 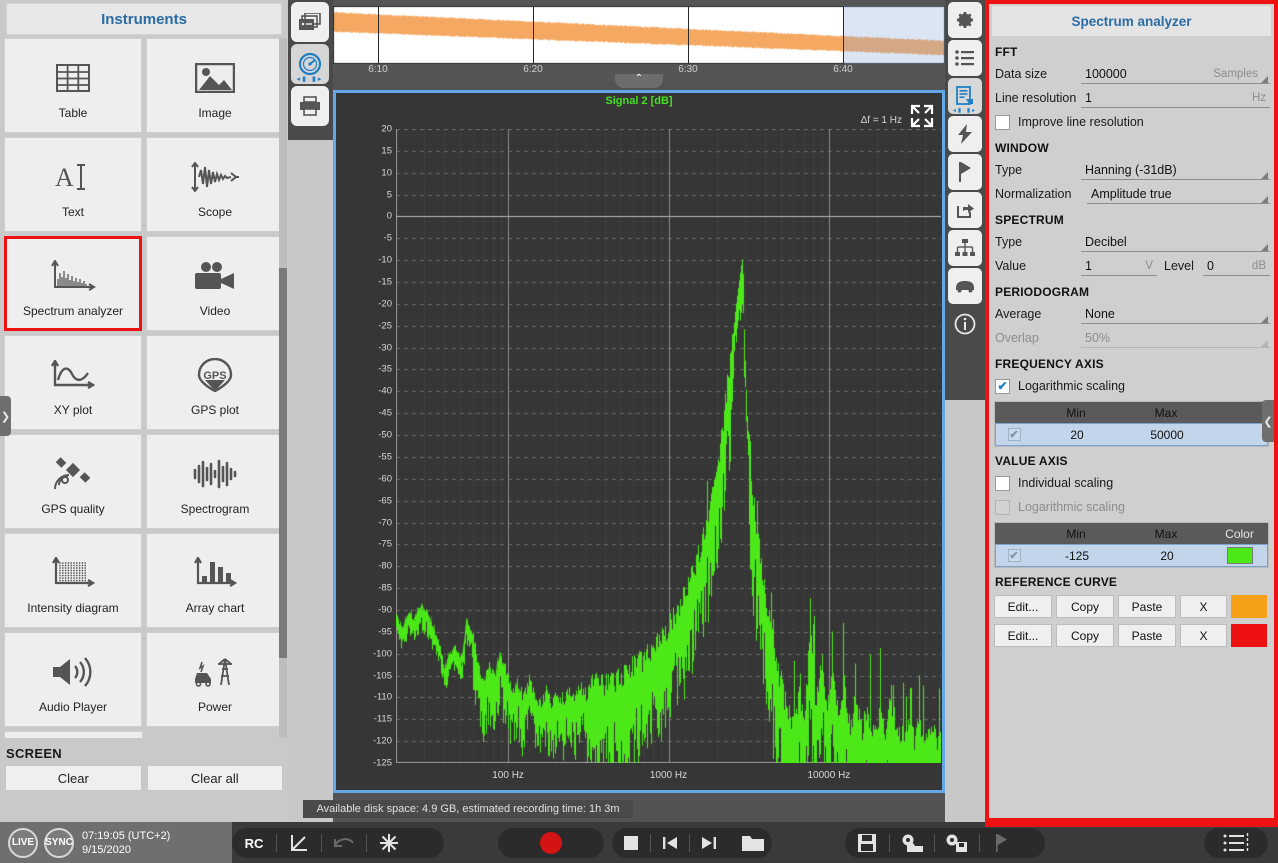 What do you see at coordinates (748, 44) in the screenshot?
I see `overview-strip: 6:106:206:306:406:507:00 ⌃` at bounding box center [748, 44].